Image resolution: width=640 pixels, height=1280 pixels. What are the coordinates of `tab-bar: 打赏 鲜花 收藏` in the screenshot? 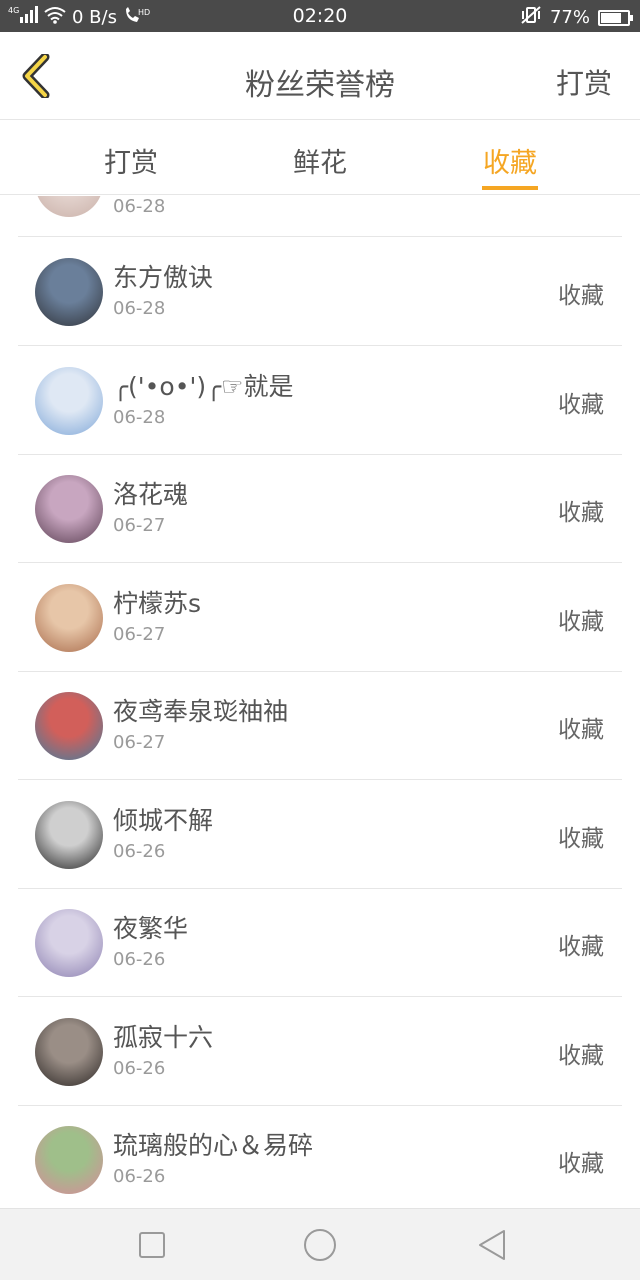 It's located at (320, 158).